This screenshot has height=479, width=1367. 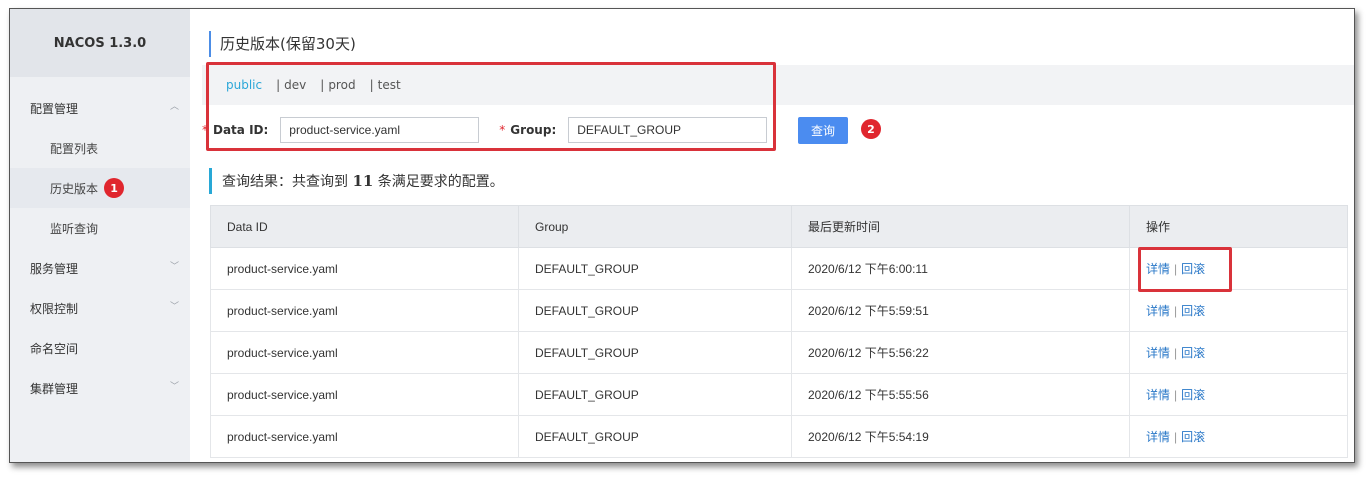 What do you see at coordinates (960, 394) in the screenshot?
I see `cell-time: 2020/6/12 下午5:55:56` at bounding box center [960, 394].